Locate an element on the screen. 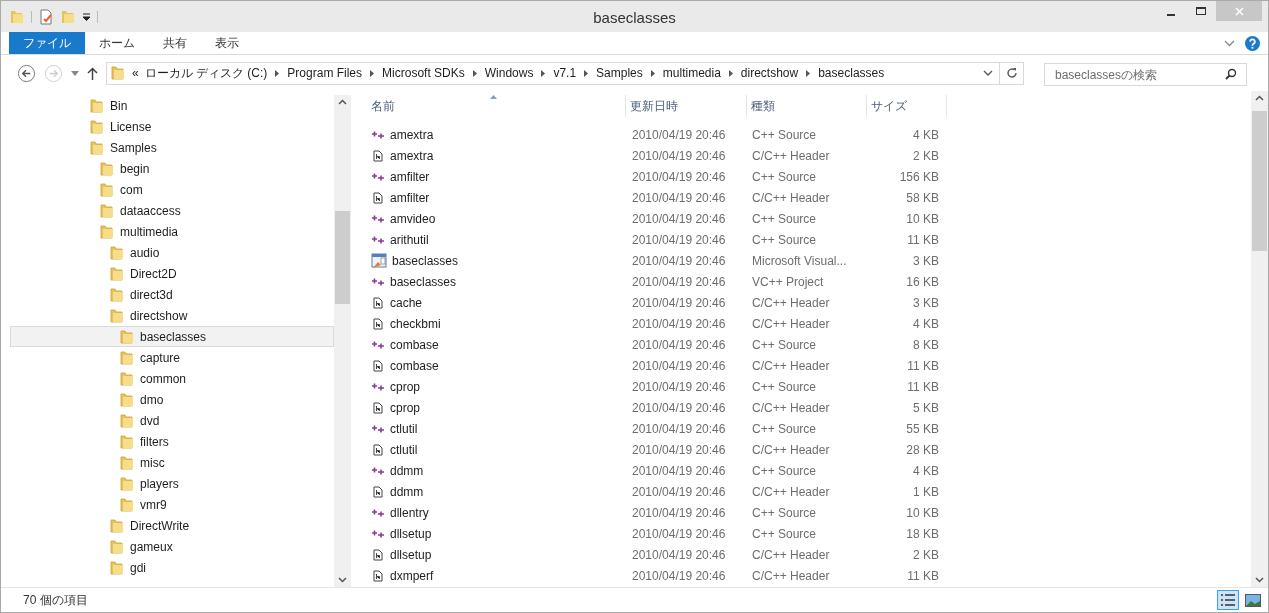  chevron-down-icon is located at coordinates (988, 73).